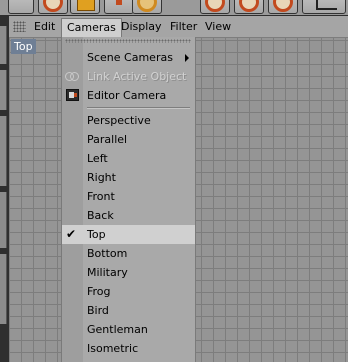 The height and width of the screenshot is (362, 348). I want to click on toolbar-z-axis-button, so click(283, 7).